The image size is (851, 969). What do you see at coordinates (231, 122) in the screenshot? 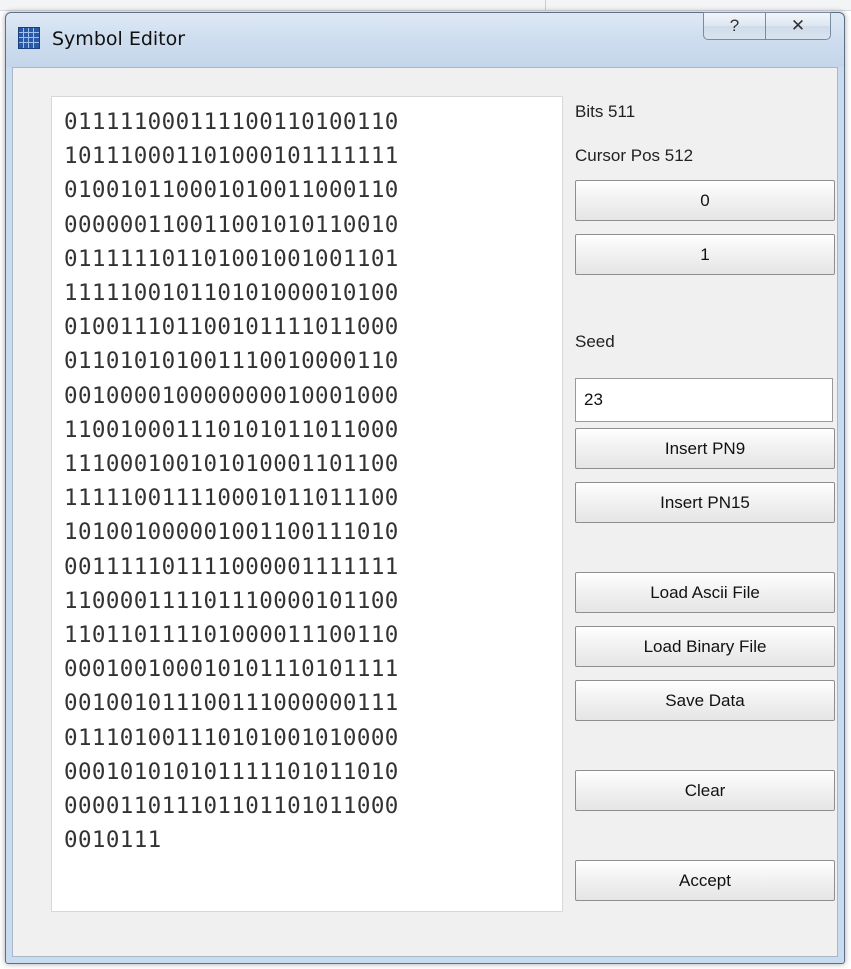
I see `bit-line: 011111000111100110100110` at bounding box center [231, 122].